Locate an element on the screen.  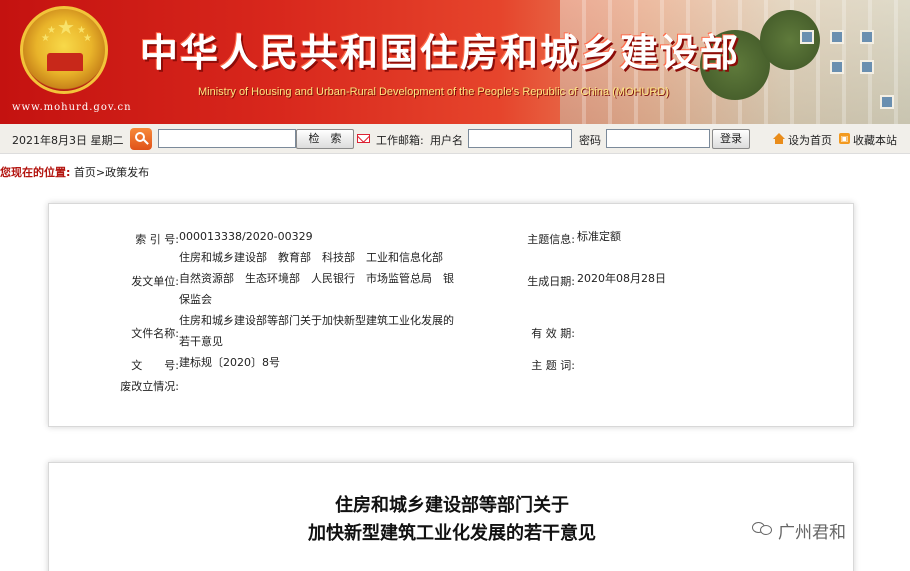
password-label: 密码 is located at coordinates (590, 140).